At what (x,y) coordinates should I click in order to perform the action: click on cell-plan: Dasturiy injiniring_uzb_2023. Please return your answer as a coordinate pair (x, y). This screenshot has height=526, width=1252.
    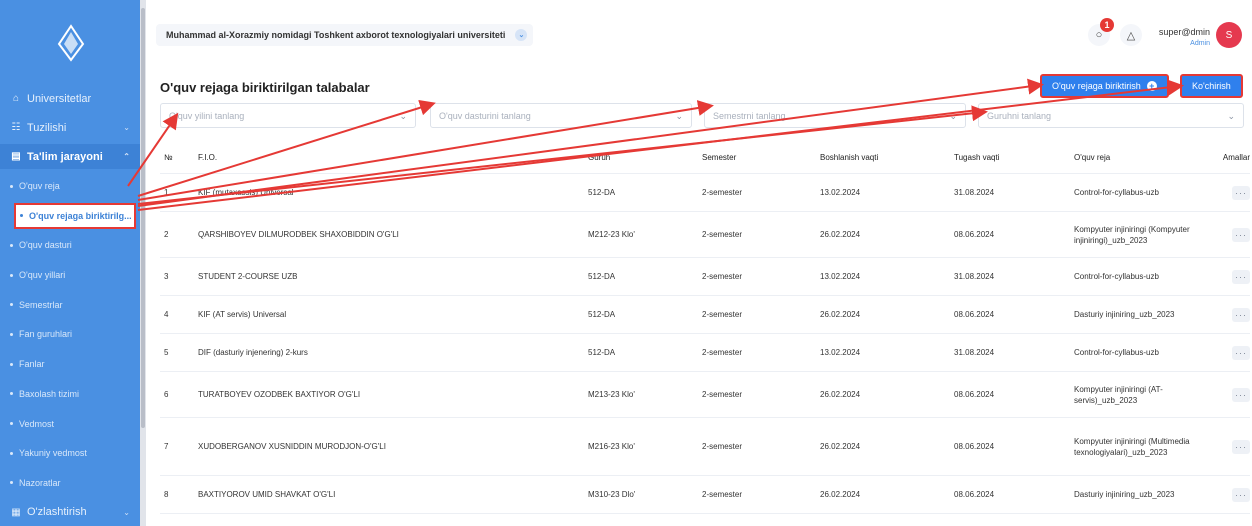
    Looking at the image, I should click on (1124, 314).